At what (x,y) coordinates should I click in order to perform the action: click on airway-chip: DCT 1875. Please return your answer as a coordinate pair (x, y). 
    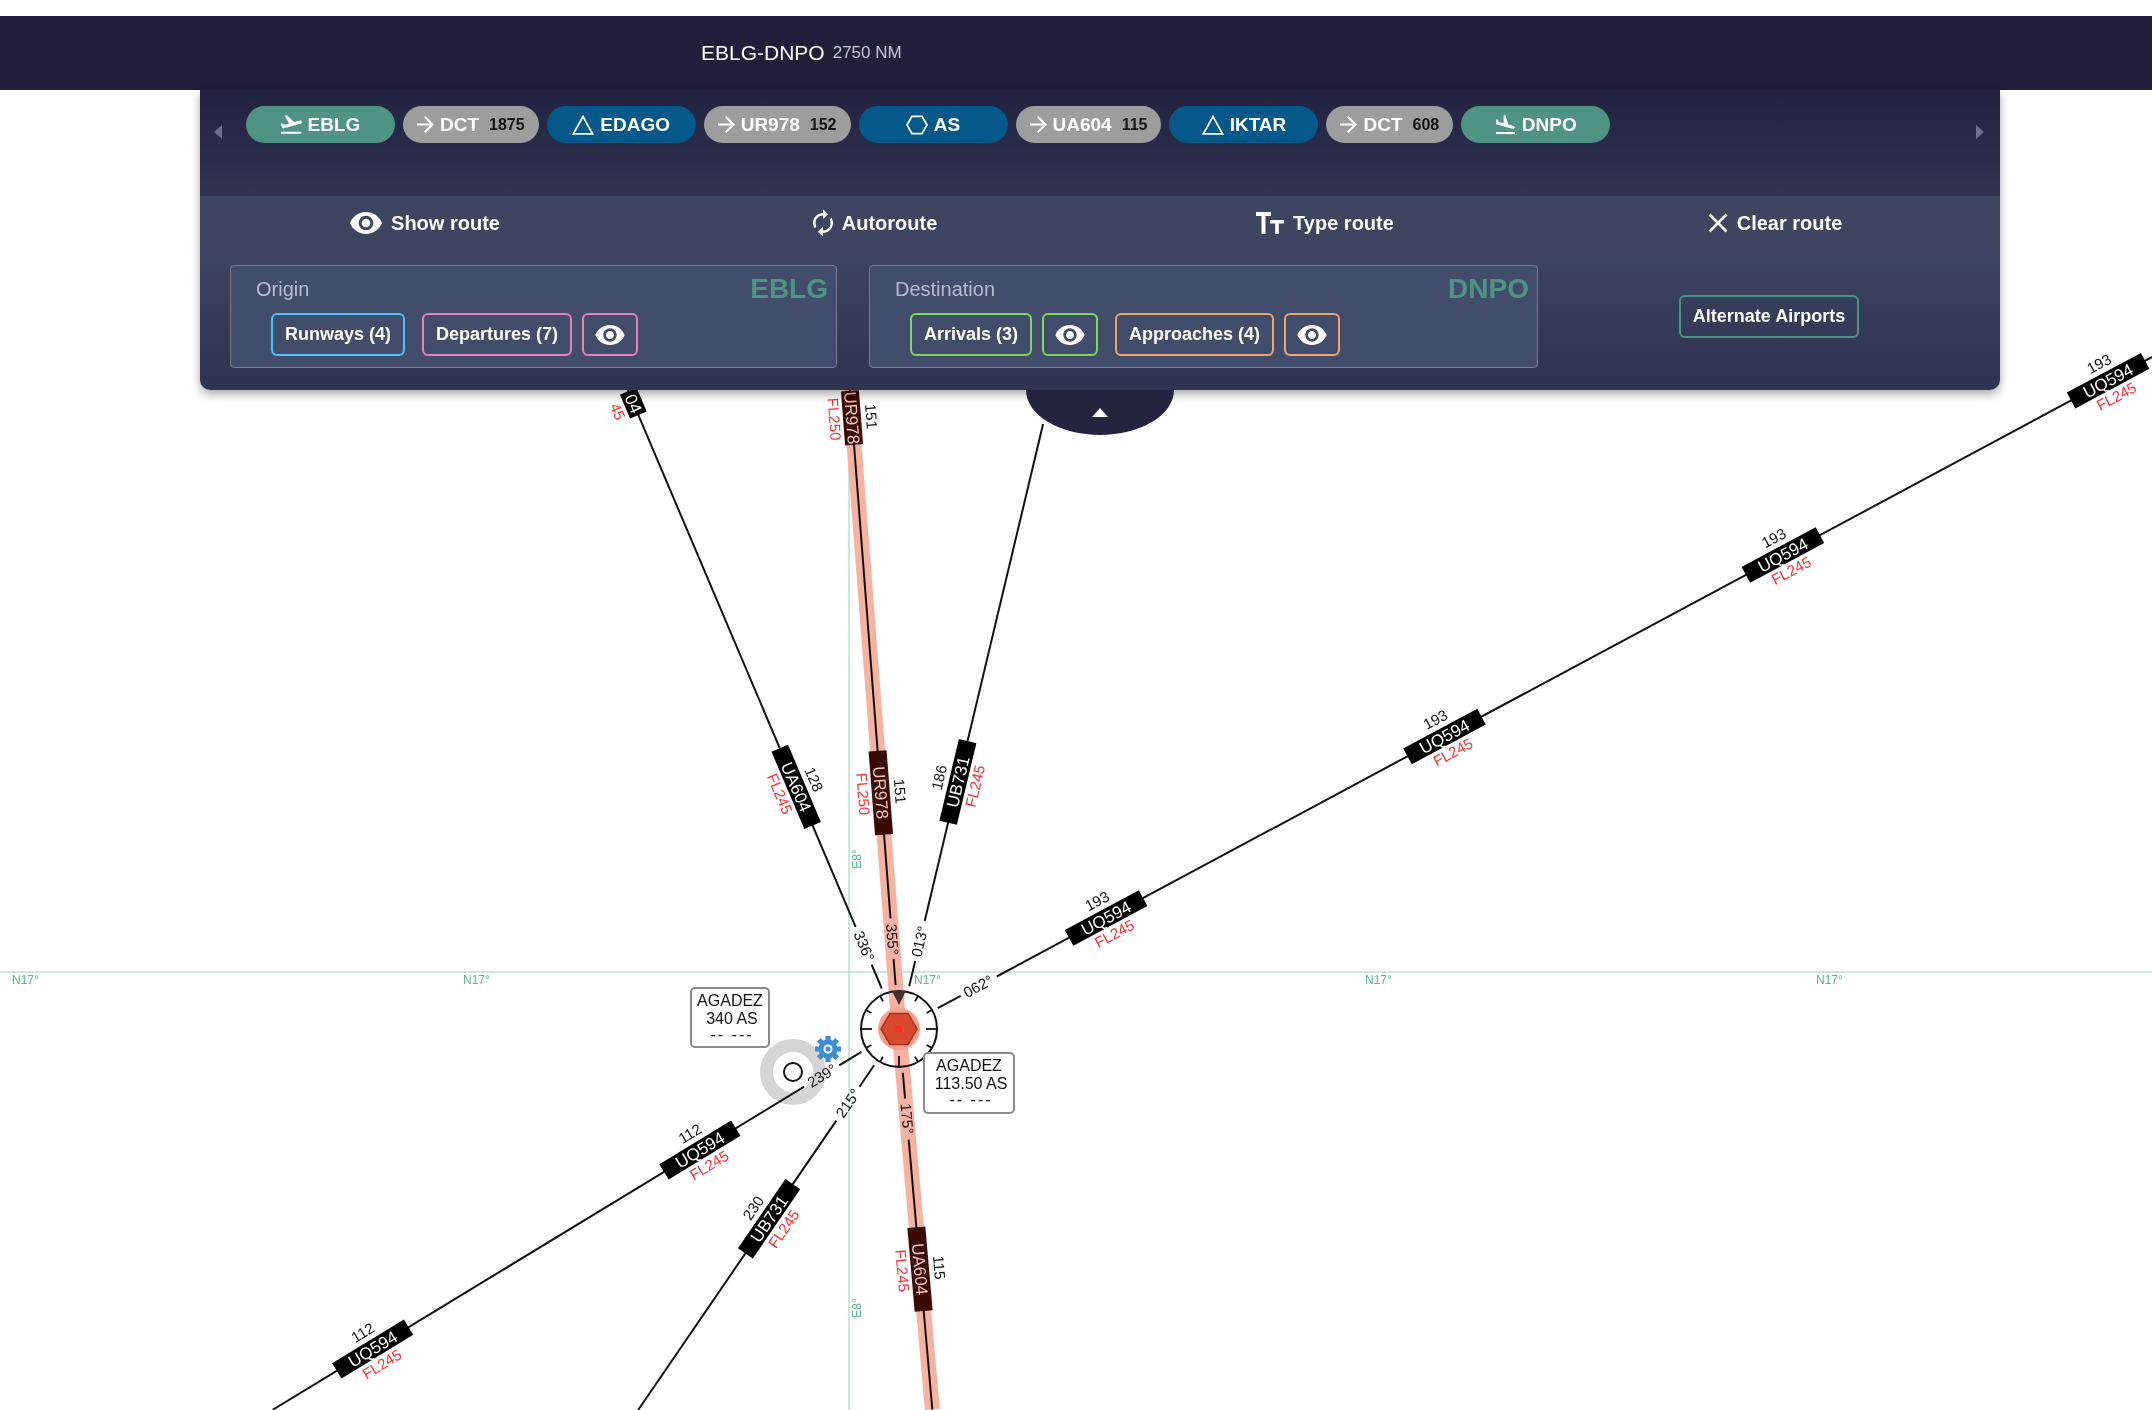
    Looking at the image, I should click on (471, 124).